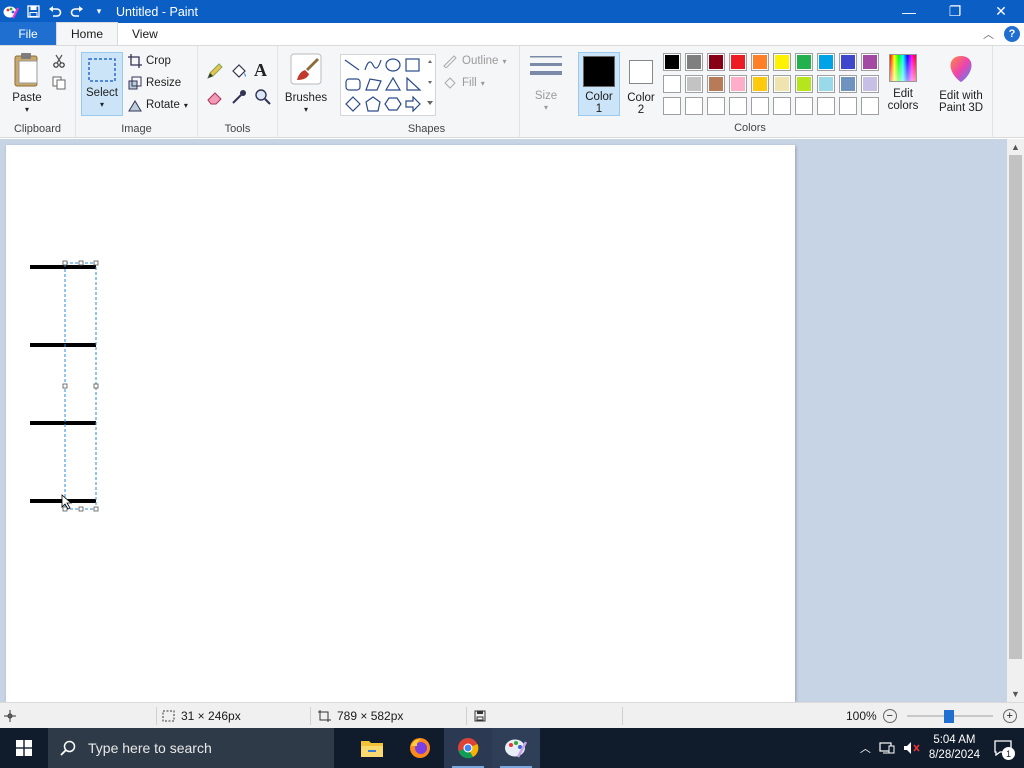  I want to click on selection-rectangle, so click(80, 386).